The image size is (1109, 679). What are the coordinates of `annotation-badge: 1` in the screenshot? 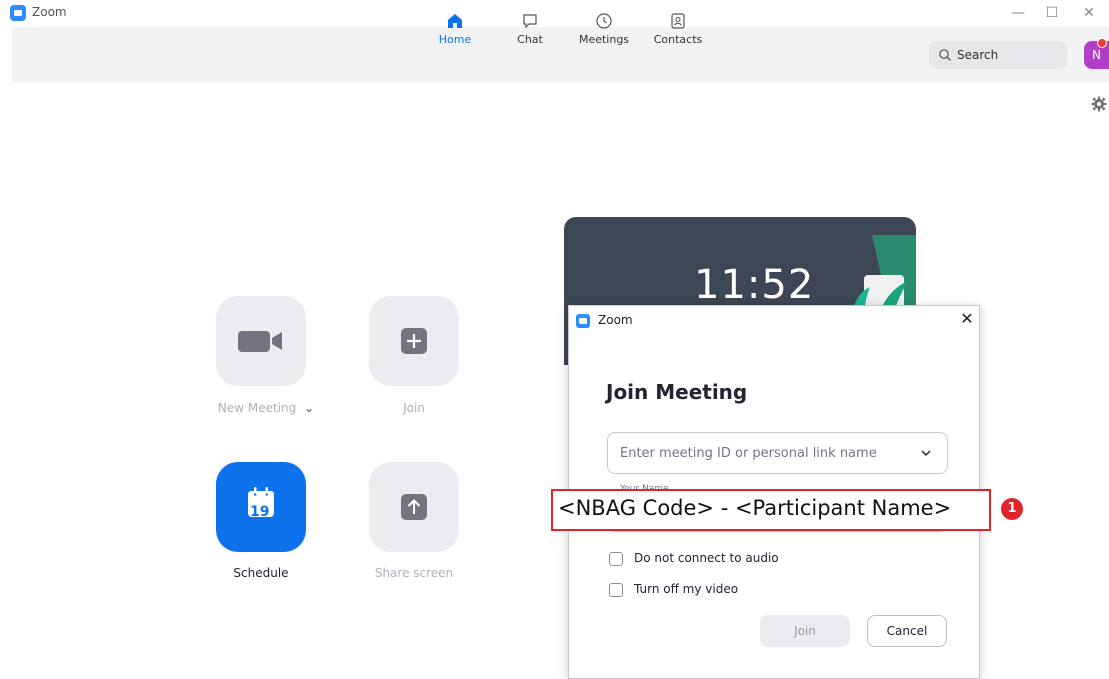 It's located at (1012, 509).